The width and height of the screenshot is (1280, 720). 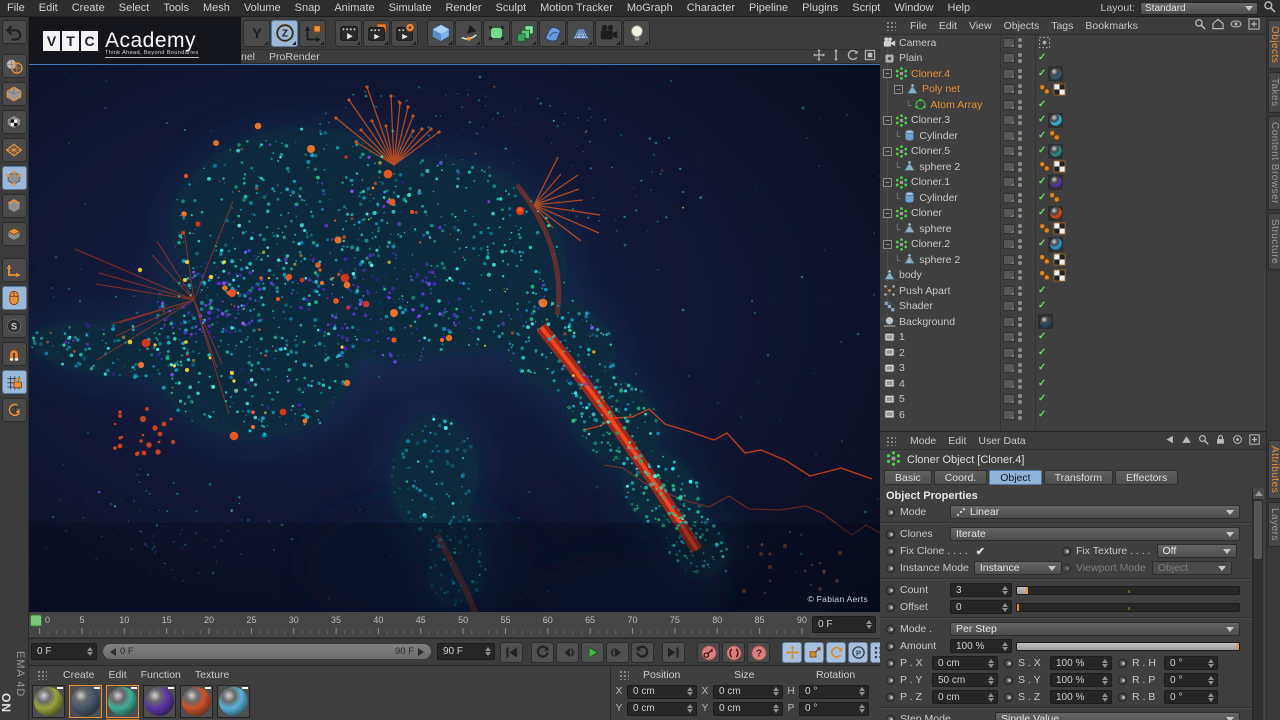 What do you see at coordinates (1117, 716) in the screenshot?
I see `dropdown-stepmode: Single Value` at bounding box center [1117, 716].